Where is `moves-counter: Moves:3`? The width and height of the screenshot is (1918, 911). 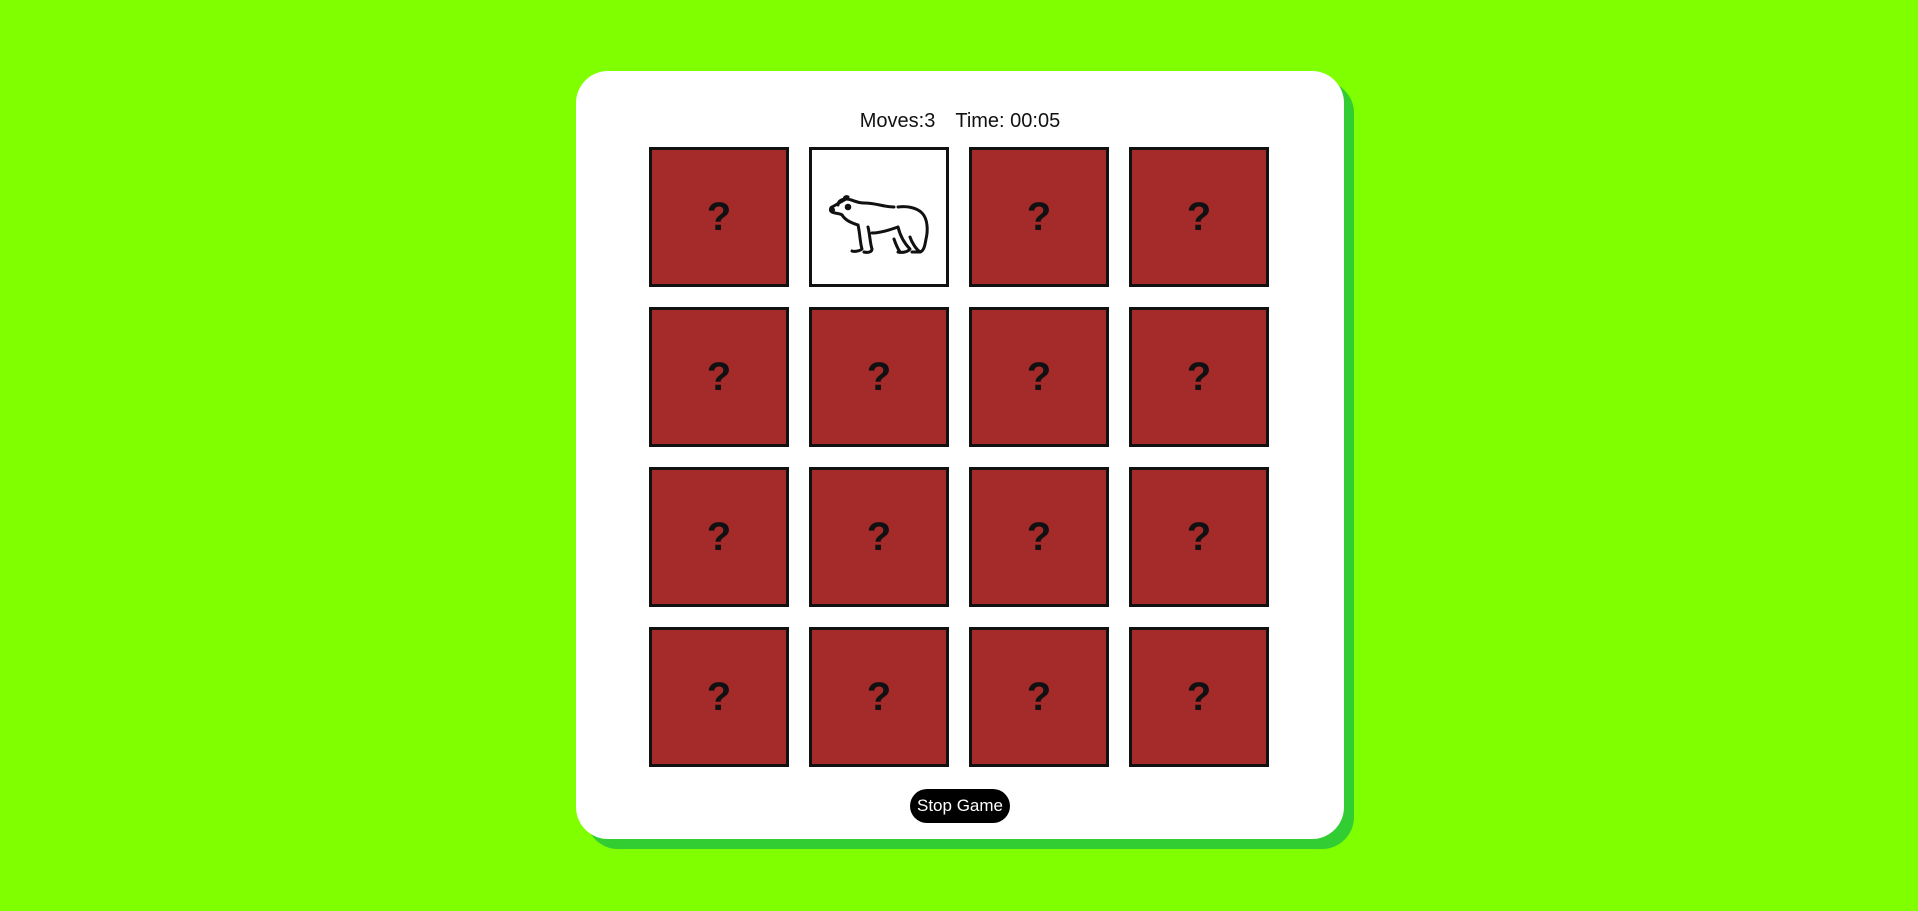
moves-counter: Moves:3 is located at coordinates (898, 121).